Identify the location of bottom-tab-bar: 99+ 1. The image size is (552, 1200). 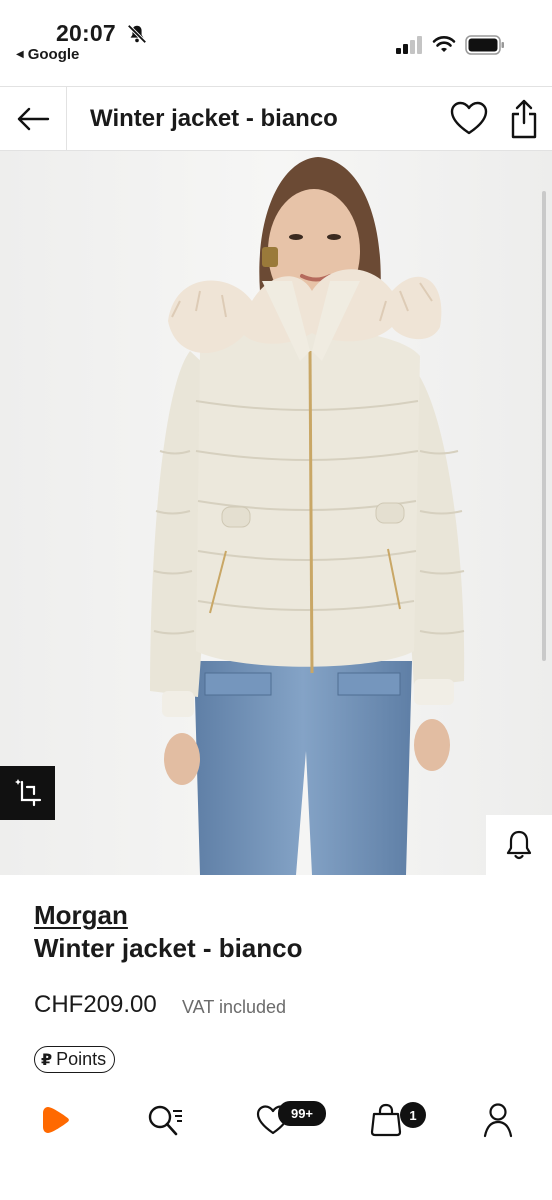
(276, 1120).